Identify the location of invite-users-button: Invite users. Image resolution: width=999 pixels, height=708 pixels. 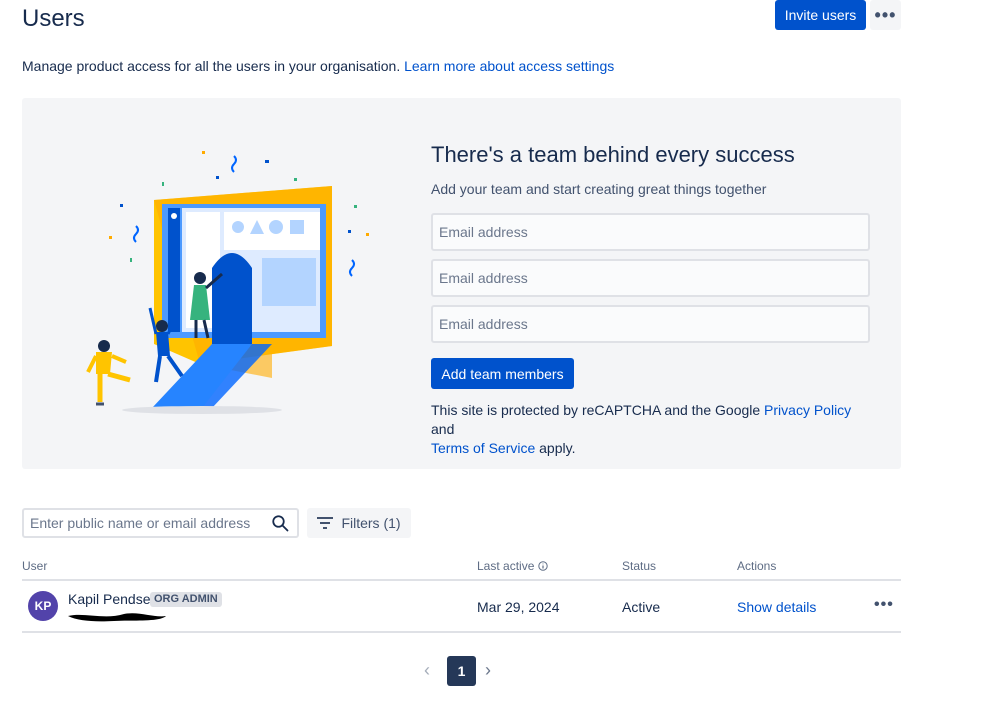
(820, 15).